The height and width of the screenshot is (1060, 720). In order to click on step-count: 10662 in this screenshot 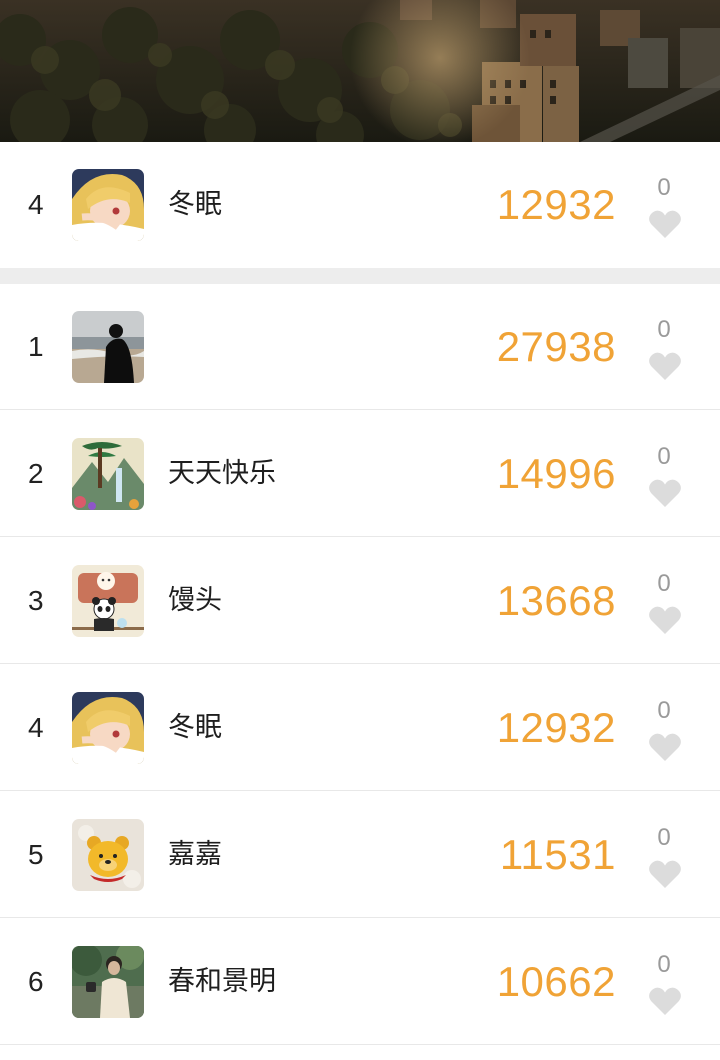, I will do `click(556, 981)`.